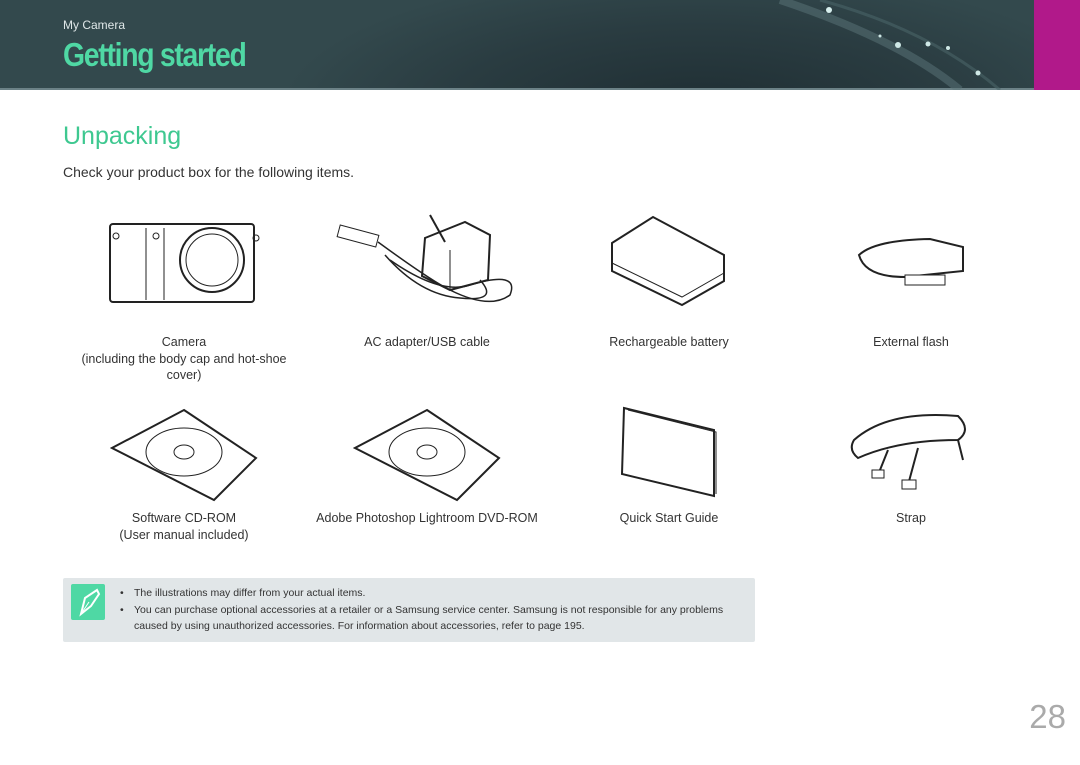  Describe the element at coordinates (88, 602) in the screenshot. I see `pen-note-icon` at that location.